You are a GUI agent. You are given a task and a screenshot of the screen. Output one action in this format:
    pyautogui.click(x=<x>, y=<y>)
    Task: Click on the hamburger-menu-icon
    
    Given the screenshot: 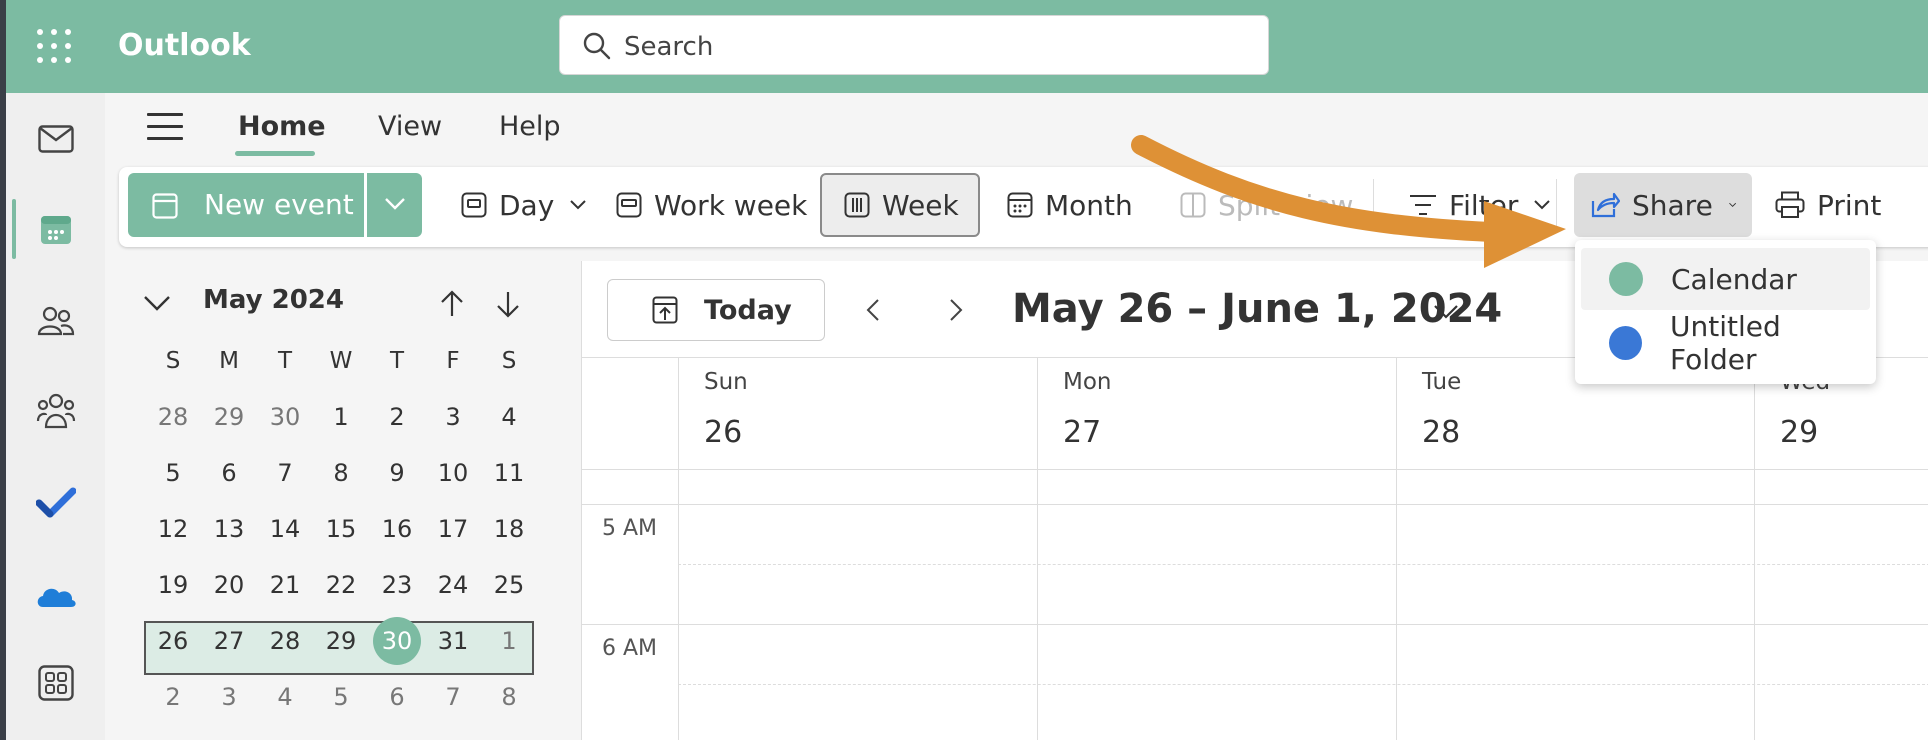 What is the action you would take?
    pyautogui.click(x=165, y=127)
    